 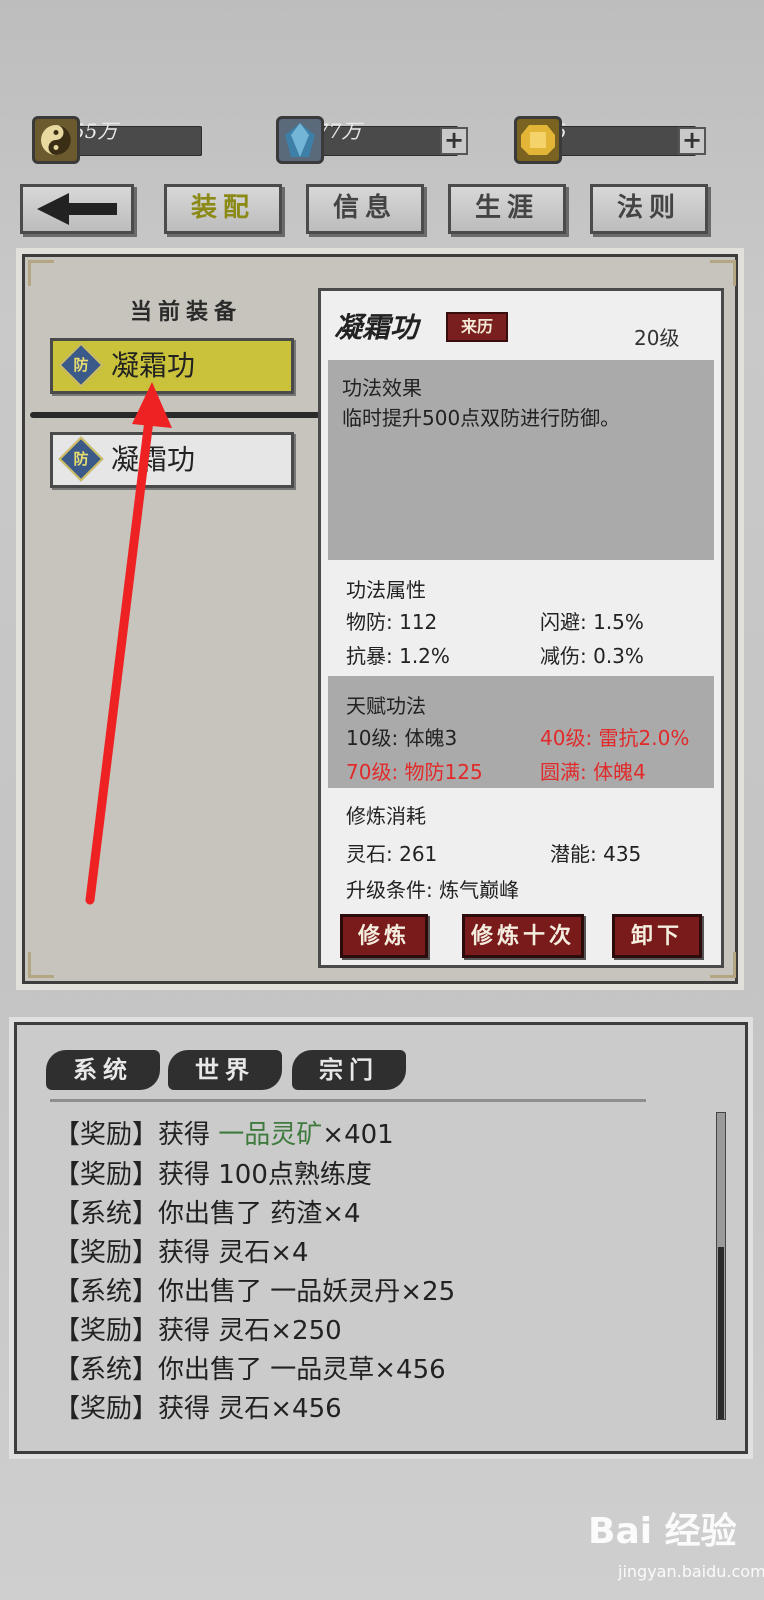 I want to click on chat-divider, so click(x=348, y=1100).